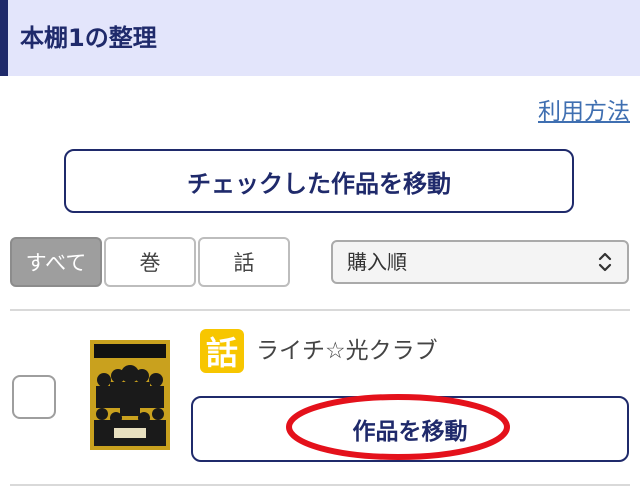 This screenshot has width=640, height=486. I want to click on episode-badge: 話, so click(222, 351).